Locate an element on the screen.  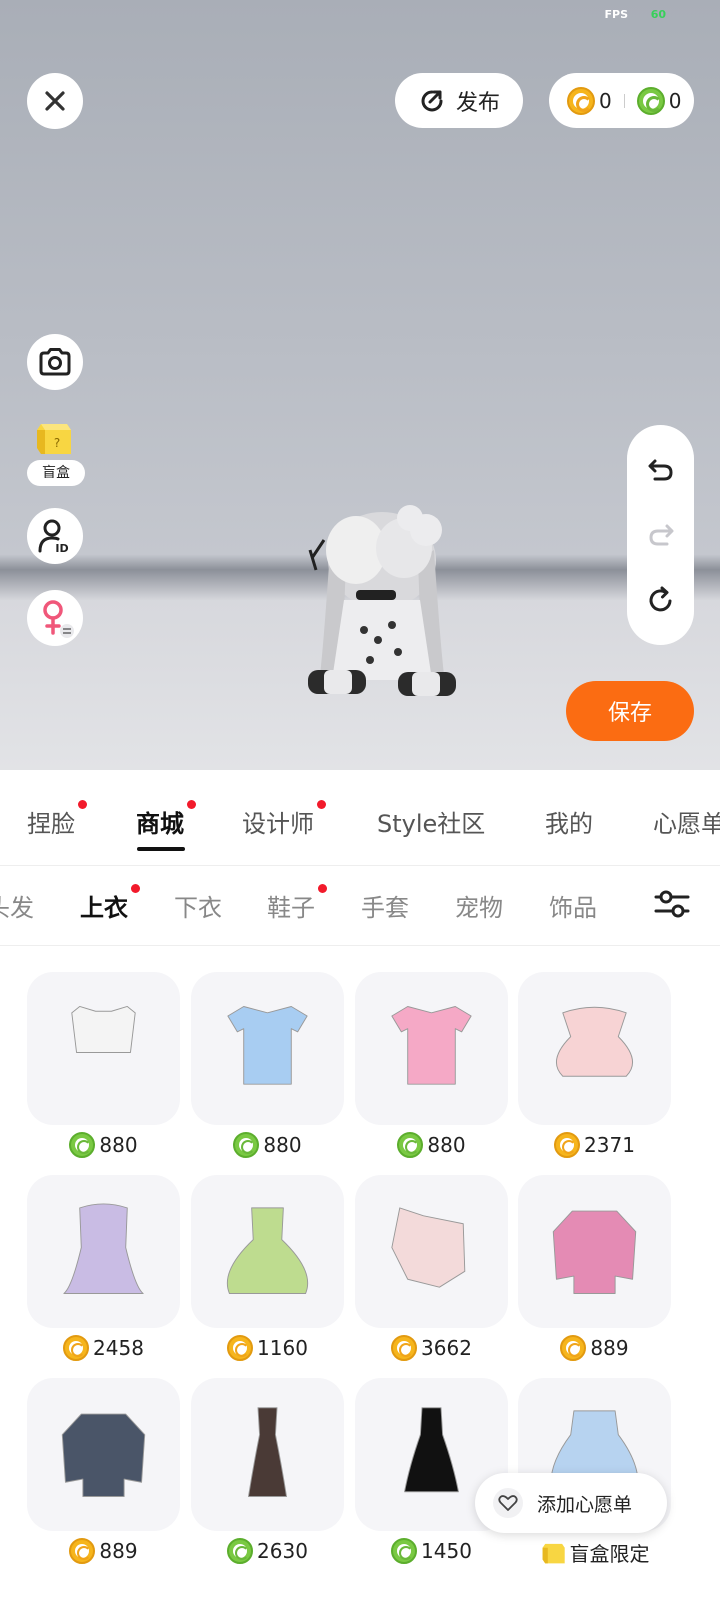
tab-designer: 设计师 is located at coordinates (284, 819).